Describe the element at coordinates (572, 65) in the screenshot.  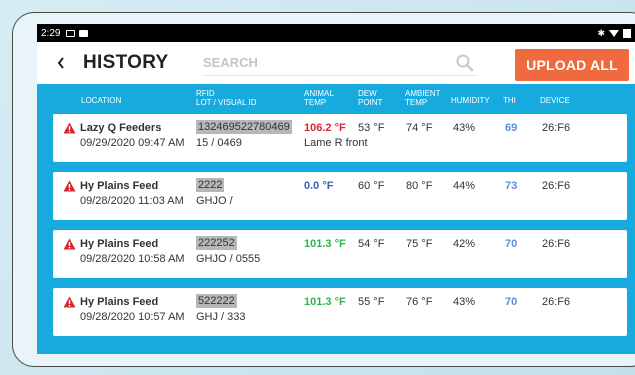
I see `upload-all-button: UPLOAD ALL` at that location.